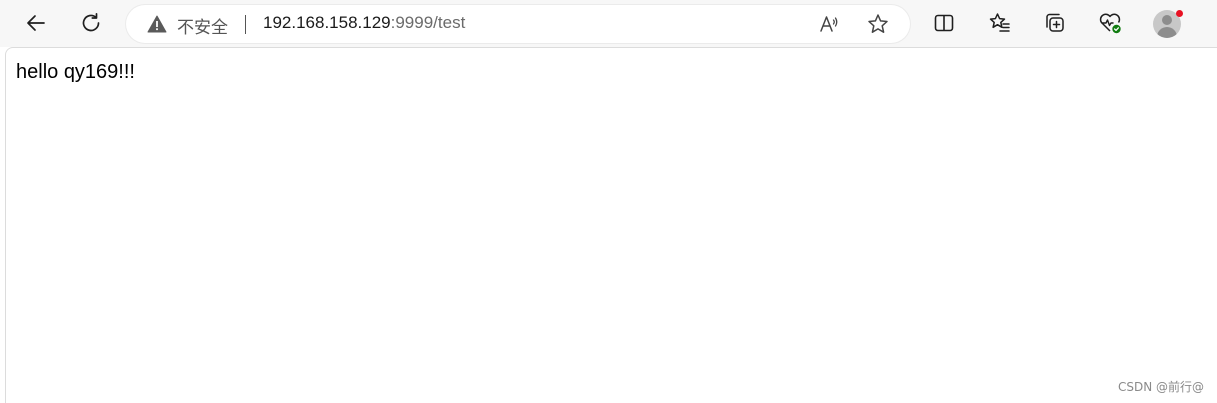 Image resolution: width=1217 pixels, height=403 pixels. I want to click on favorite-star-icon, so click(878, 23).